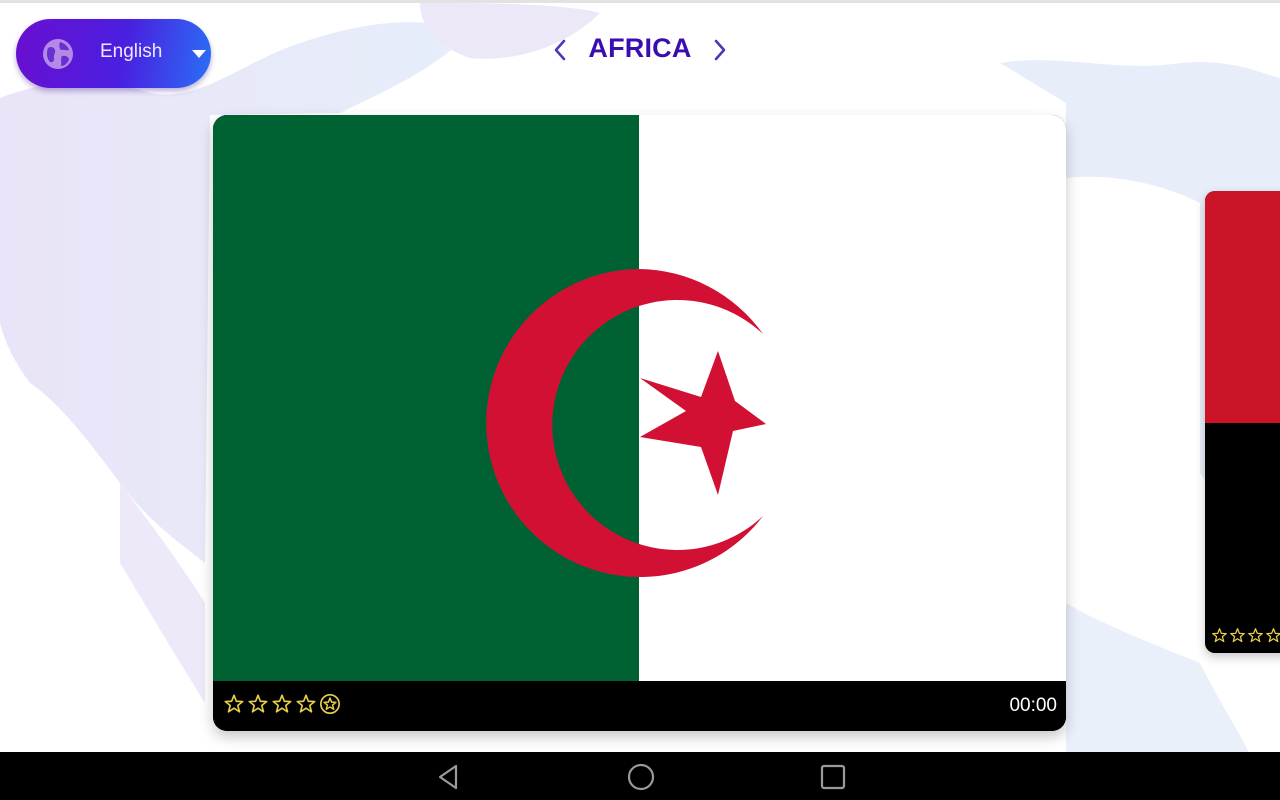 The image size is (1280, 800). Describe the element at coordinates (1242, 307) in the screenshot. I see `flag-next-red-band` at that location.